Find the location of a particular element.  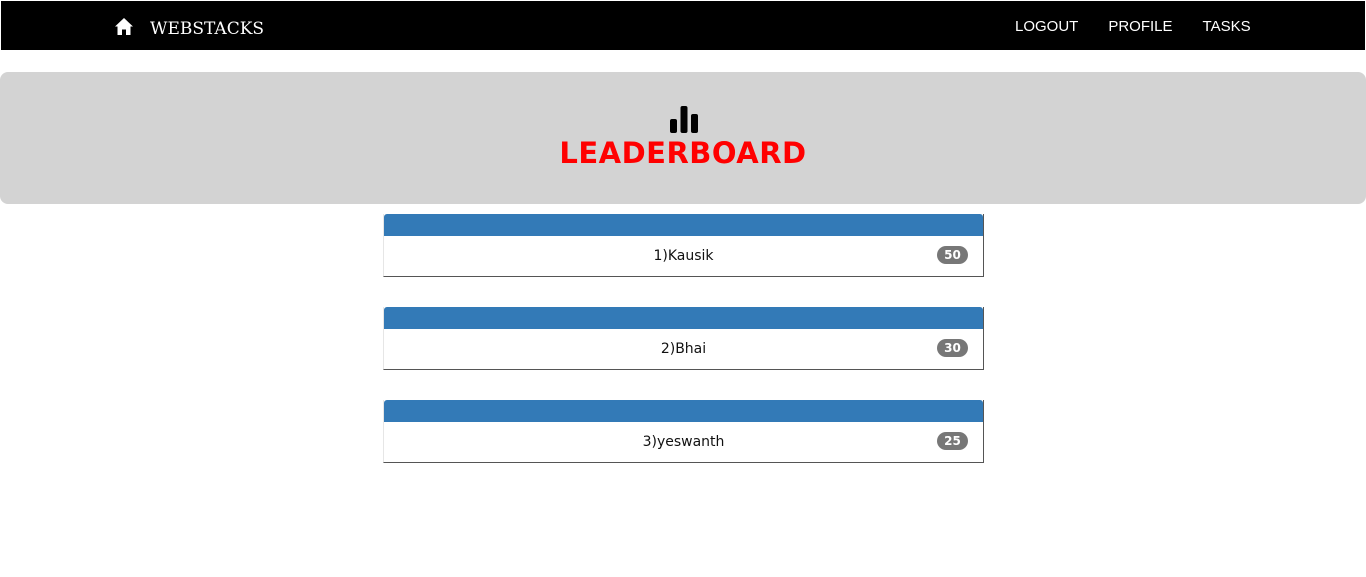

player-name: 1)Kausik is located at coordinates (683, 256).